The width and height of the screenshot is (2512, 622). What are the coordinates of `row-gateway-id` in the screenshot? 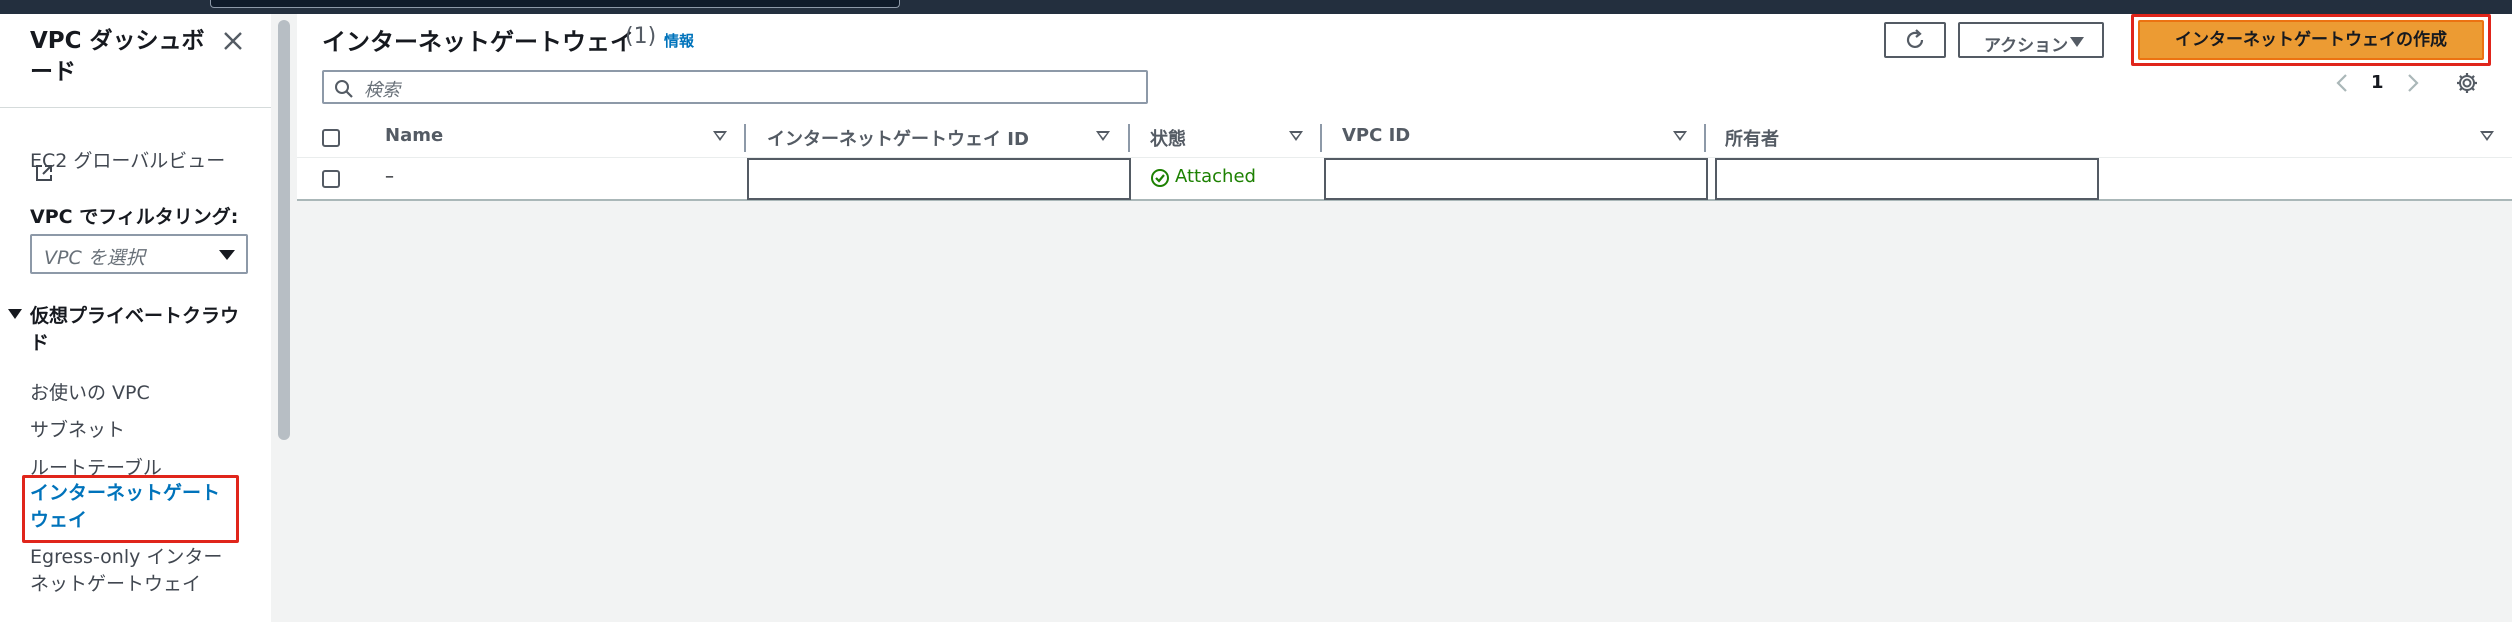 It's located at (939, 179).